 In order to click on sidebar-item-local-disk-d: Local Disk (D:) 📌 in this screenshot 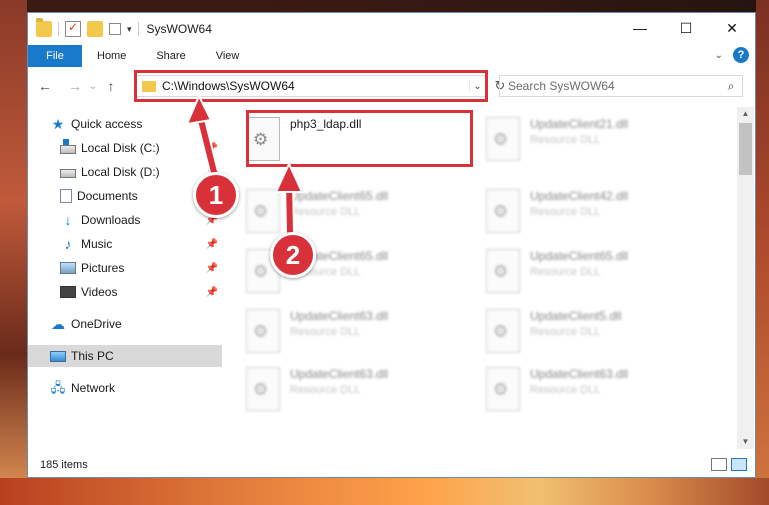, I will do `click(125, 172)`.